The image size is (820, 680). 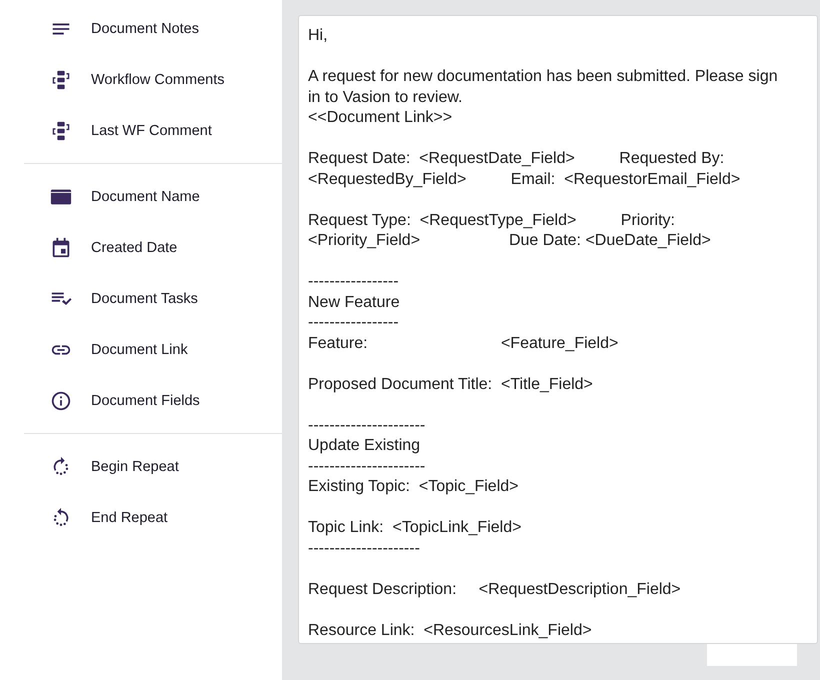 What do you see at coordinates (364, 548) in the screenshot?
I see `text-line: ---------------------` at bounding box center [364, 548].